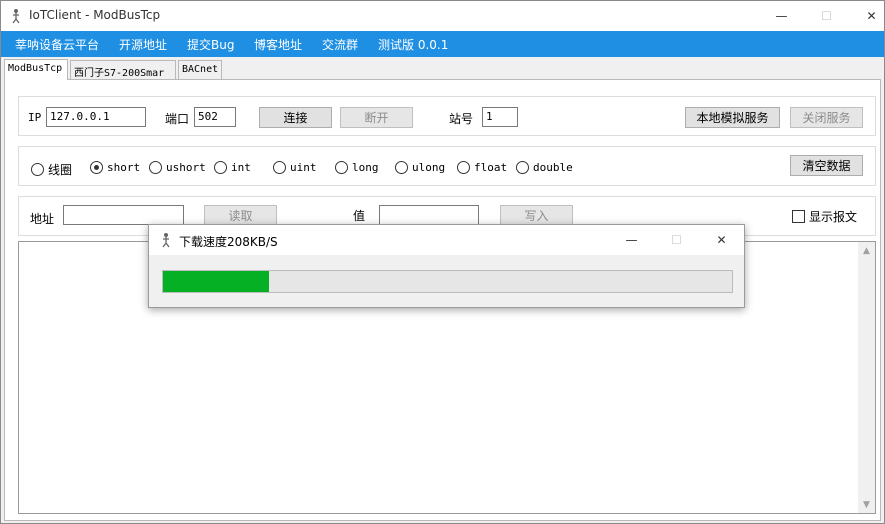 This screenshot has width=885, height=524. What do you see at coordinates (866, 504) in the screenshot?
I see `scroll-down-icon: ▼` at bounding box center [866, 504].